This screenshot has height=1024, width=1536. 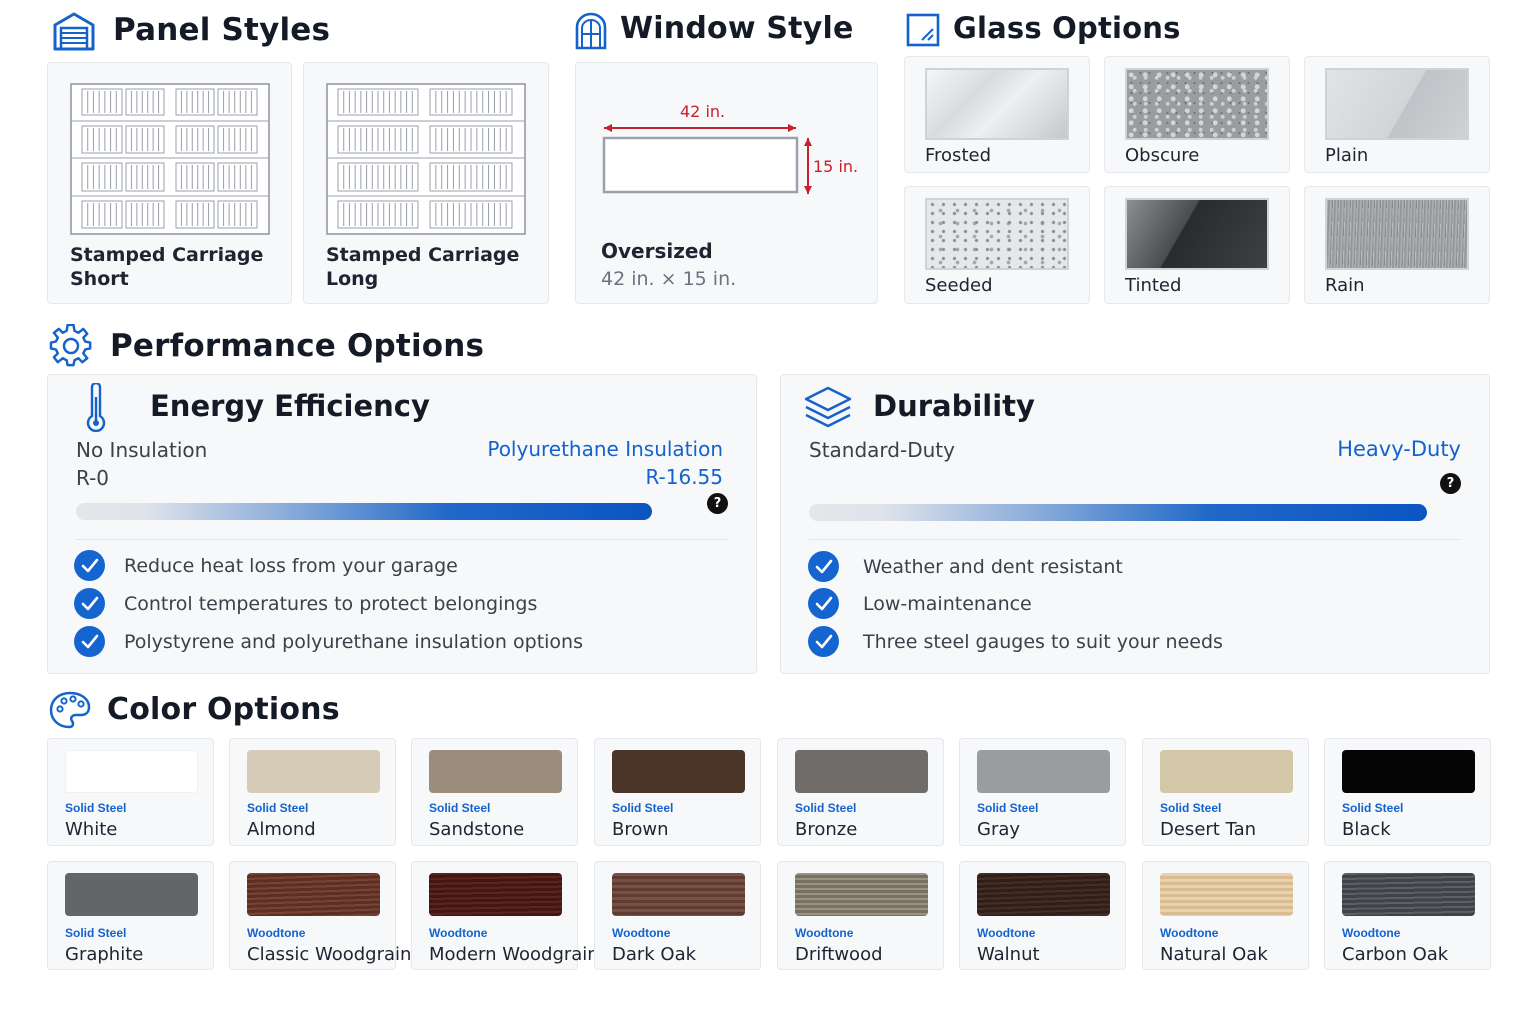 What do you see at coordinates (514, 954) in the screenshot?
I see `color-name: Modern Woodgrain` at bounding box center [514, 954].